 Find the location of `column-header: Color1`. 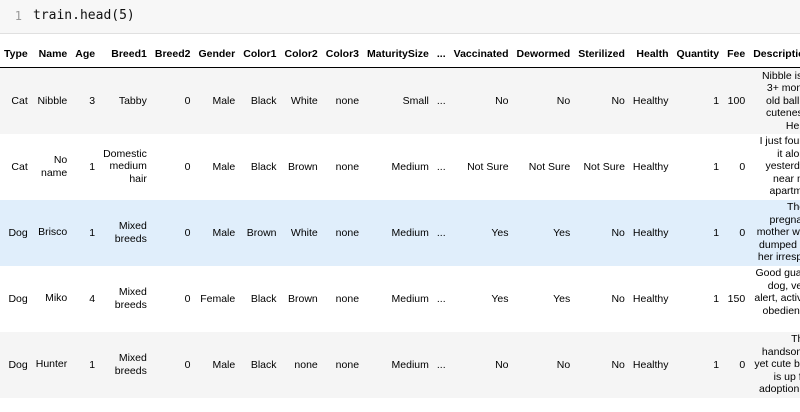

column-header: Color1 is located at coordinates (260, 54).